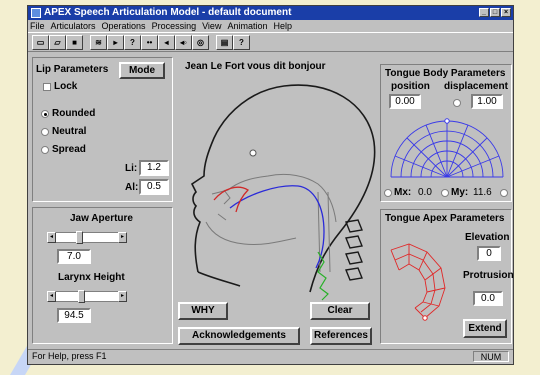 Image resolution: width=540 pixels, height=375 pixels. I want to click on step-forward-button: ••, so click(149, 42).